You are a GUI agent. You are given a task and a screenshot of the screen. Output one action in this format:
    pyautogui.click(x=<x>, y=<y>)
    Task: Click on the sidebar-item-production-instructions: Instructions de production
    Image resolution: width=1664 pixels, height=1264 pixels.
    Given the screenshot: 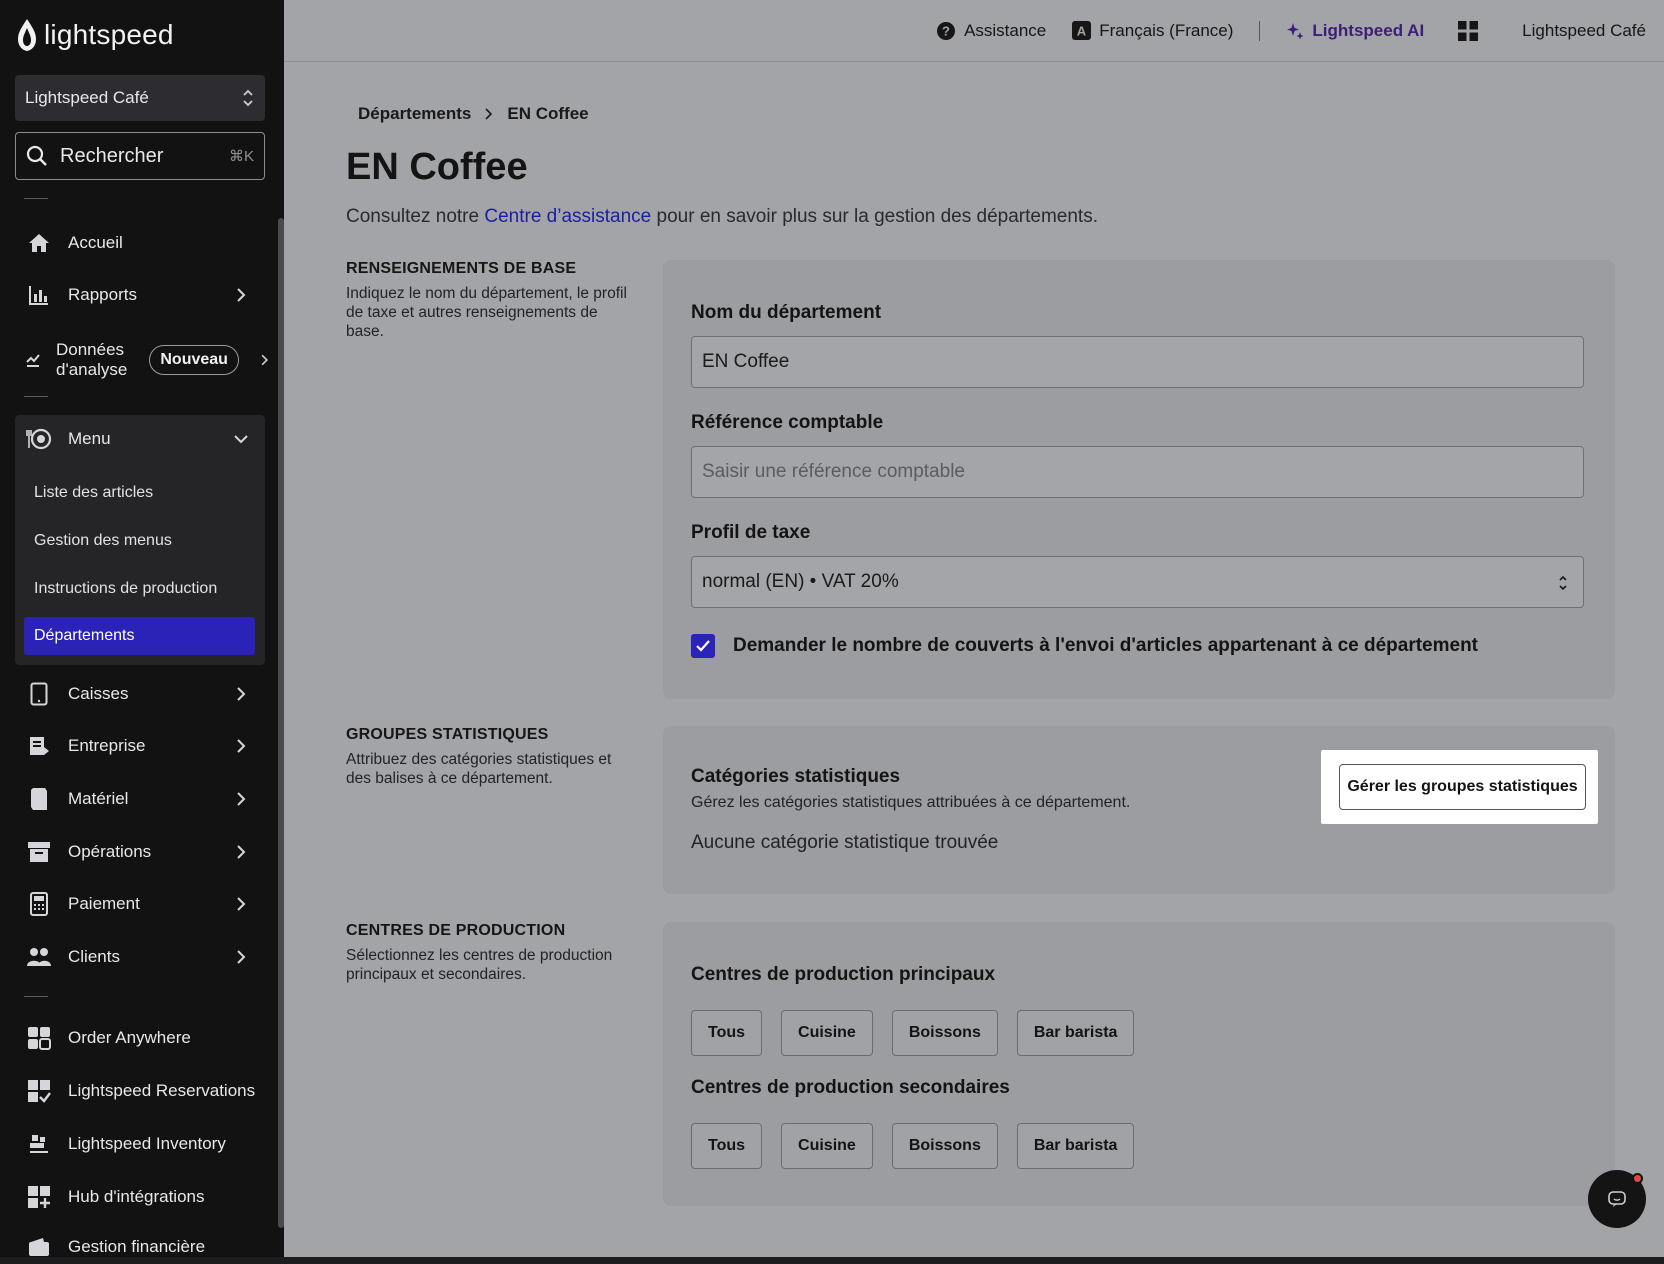 What is the action you would take?
    pyautogui.click(x=139, y=589)
    